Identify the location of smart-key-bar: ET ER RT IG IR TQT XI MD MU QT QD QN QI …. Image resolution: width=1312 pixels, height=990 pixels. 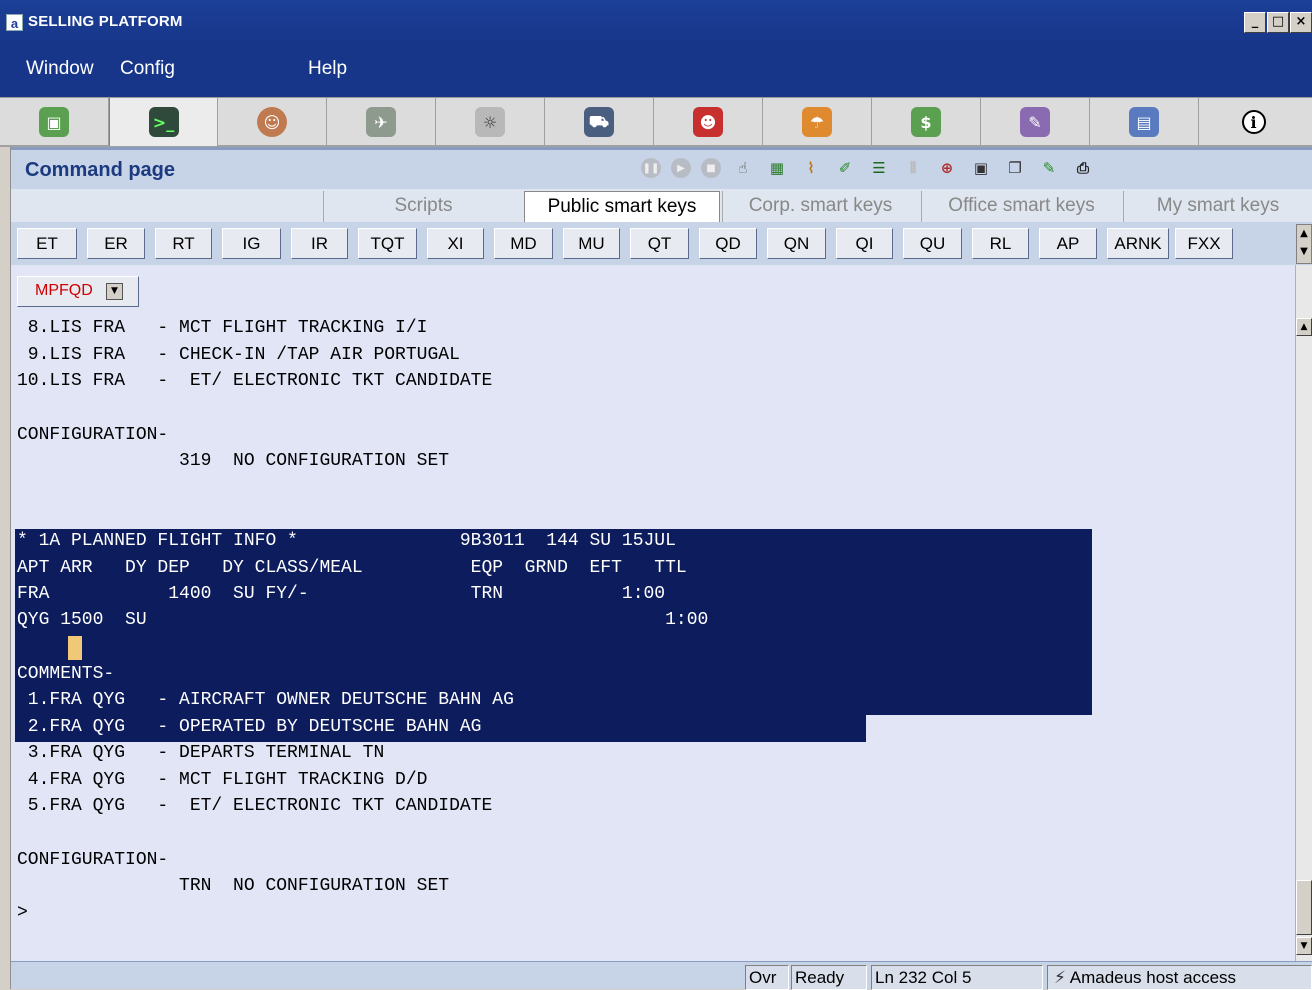
(661, 243).